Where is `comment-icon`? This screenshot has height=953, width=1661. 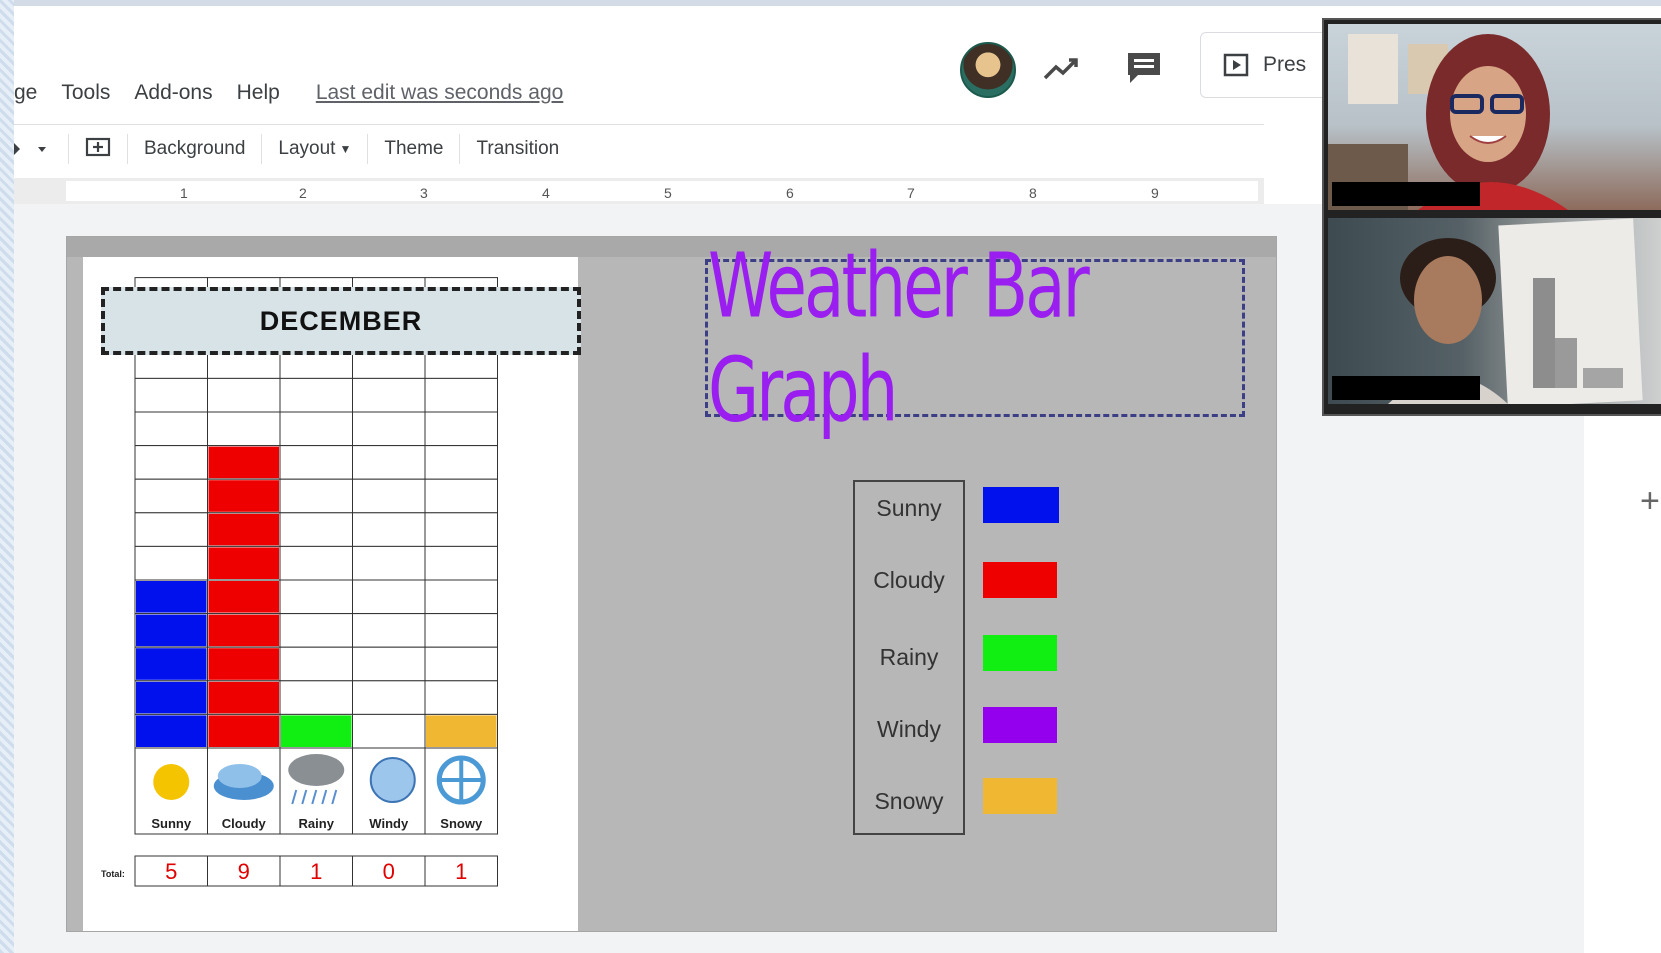
comment-icon is located at coordinates (1144, 68).